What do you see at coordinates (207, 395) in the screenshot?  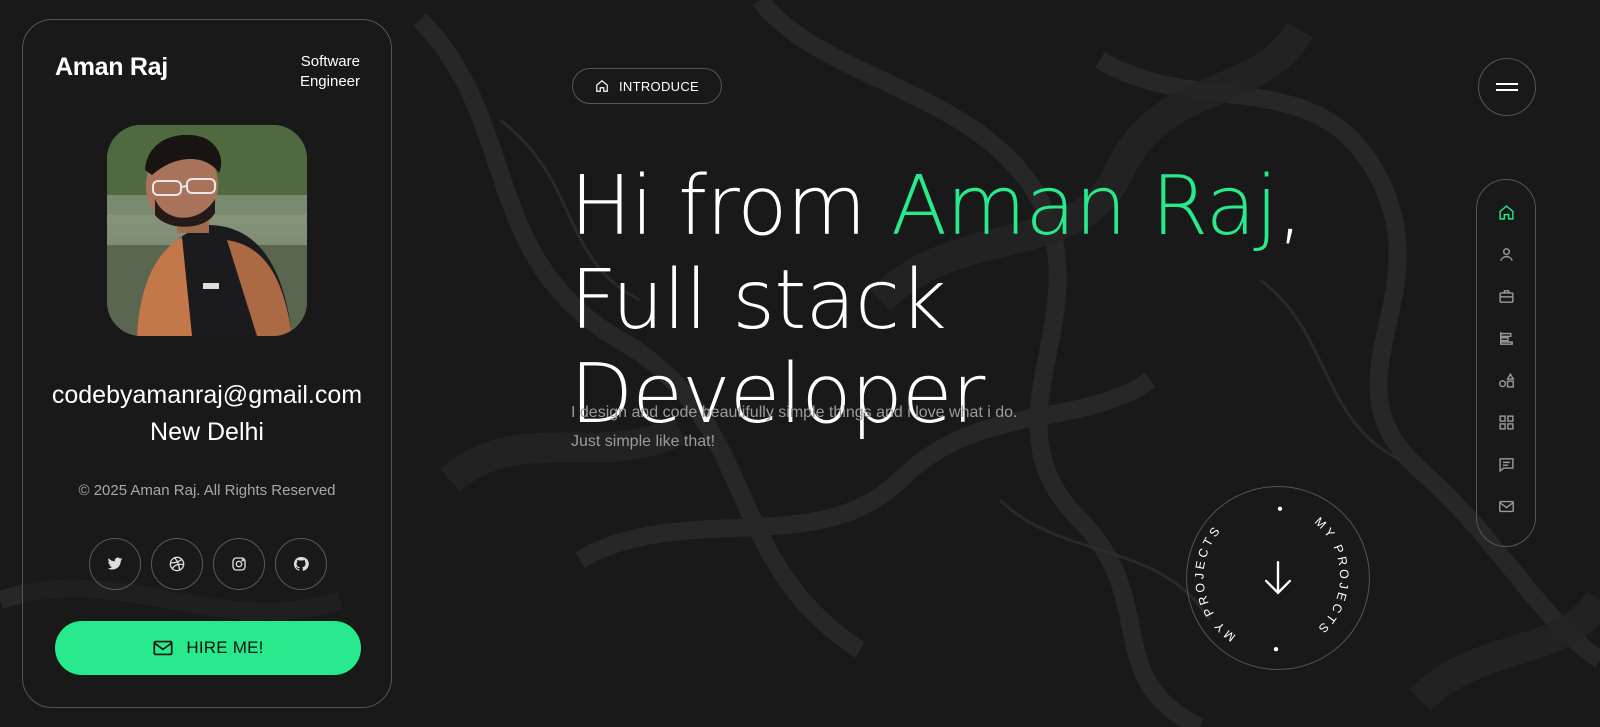 I see `profile-email: codebyamanraj@gmail.com` at bounding box center [207, 395].